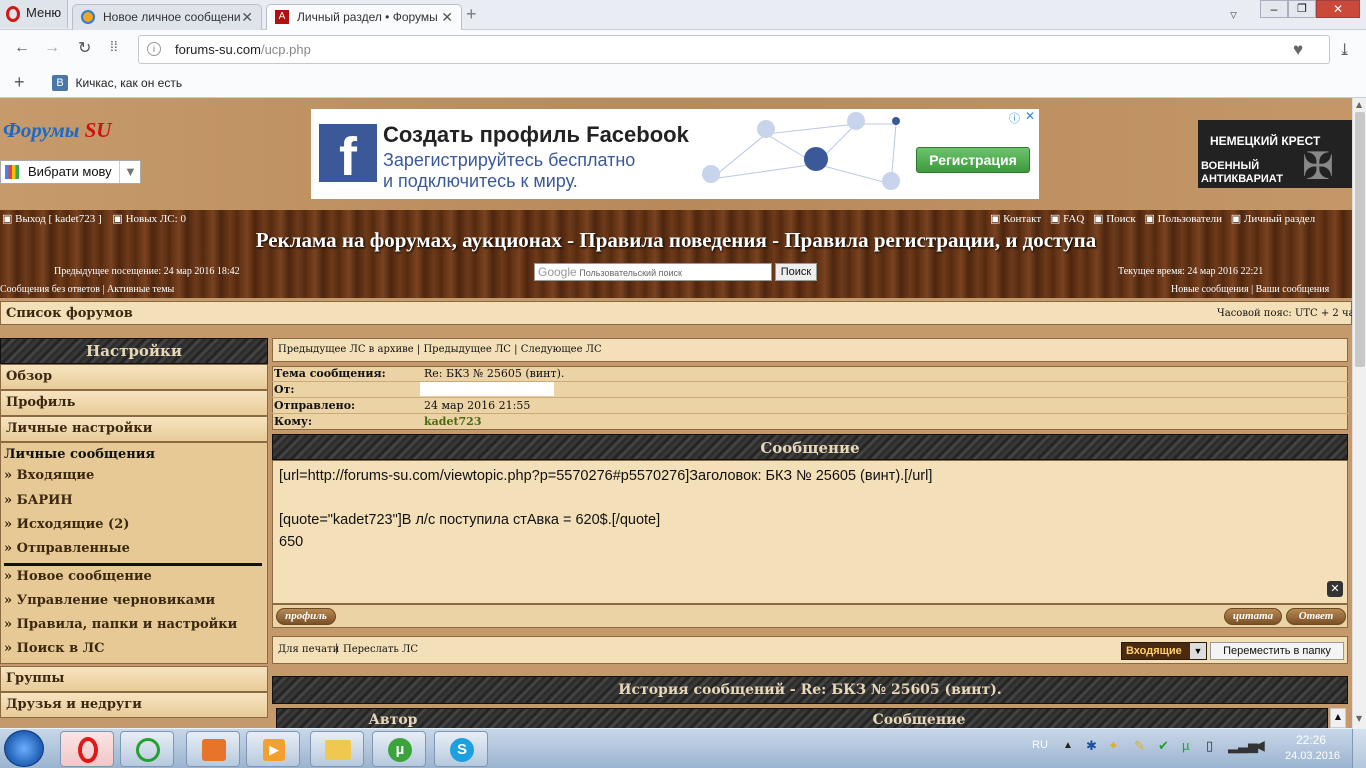  I want to click on download-icon: ⤓, so click(1344, 49).